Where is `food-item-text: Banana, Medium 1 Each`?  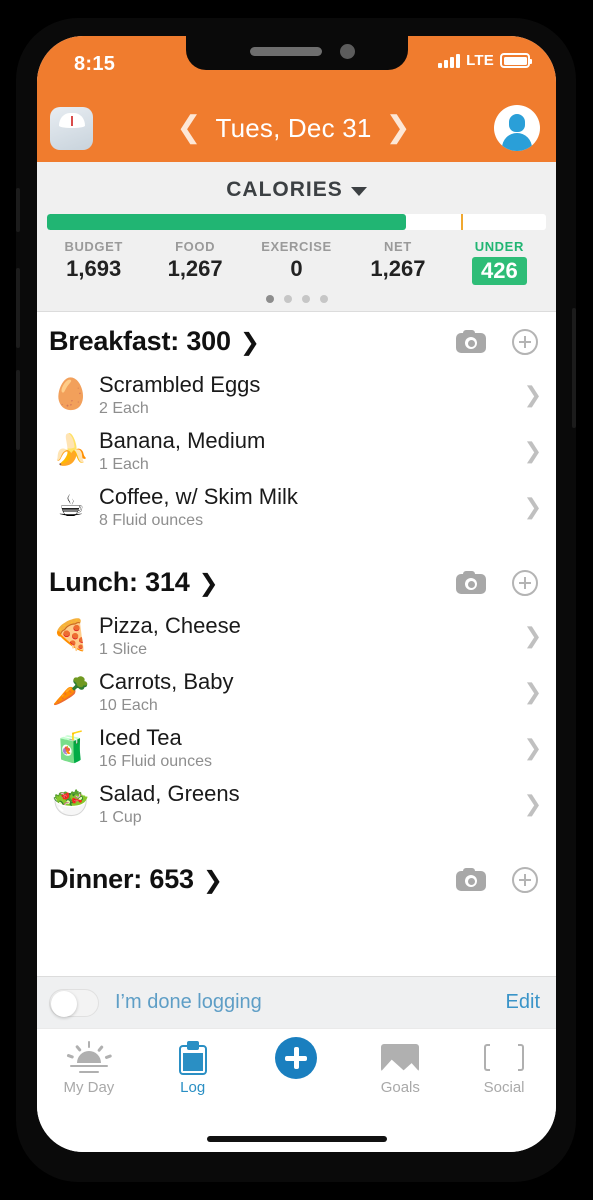 food-item-text: Banana, Medium 1 Each is located at coordinates (305, 451).